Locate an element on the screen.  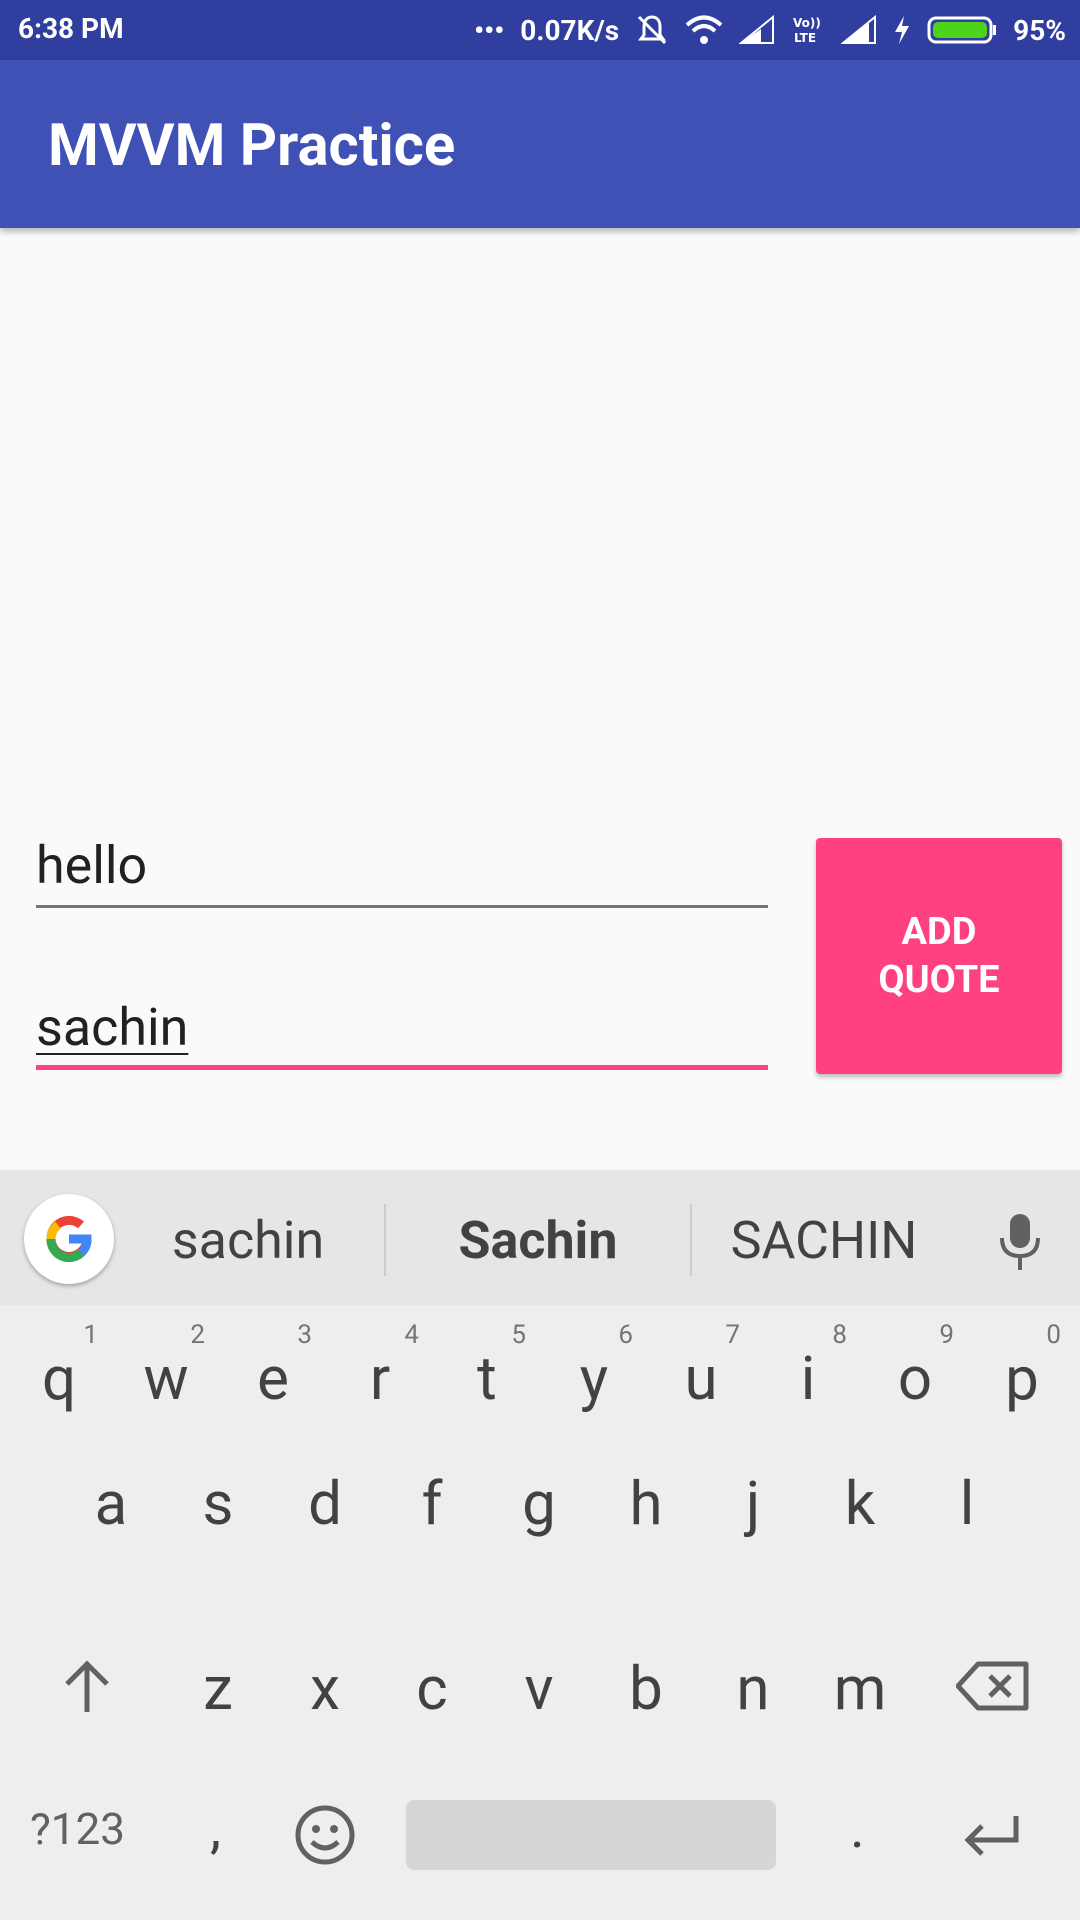
more-icon: ••• is located at coordinates (489, 30).